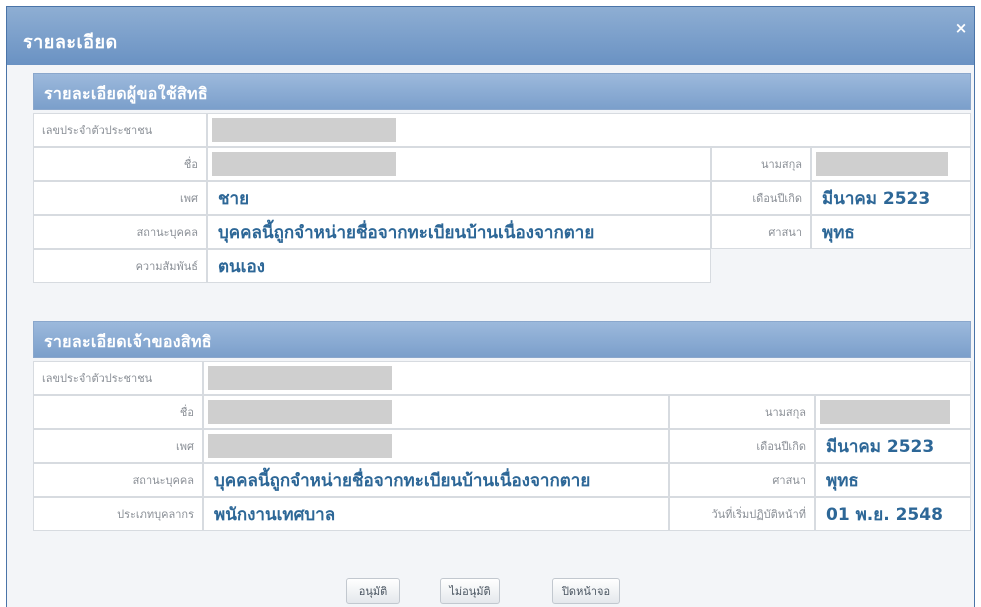 This screenshot has height=607, width=981. I want to click on close-icon: ×, so click(961, 28).